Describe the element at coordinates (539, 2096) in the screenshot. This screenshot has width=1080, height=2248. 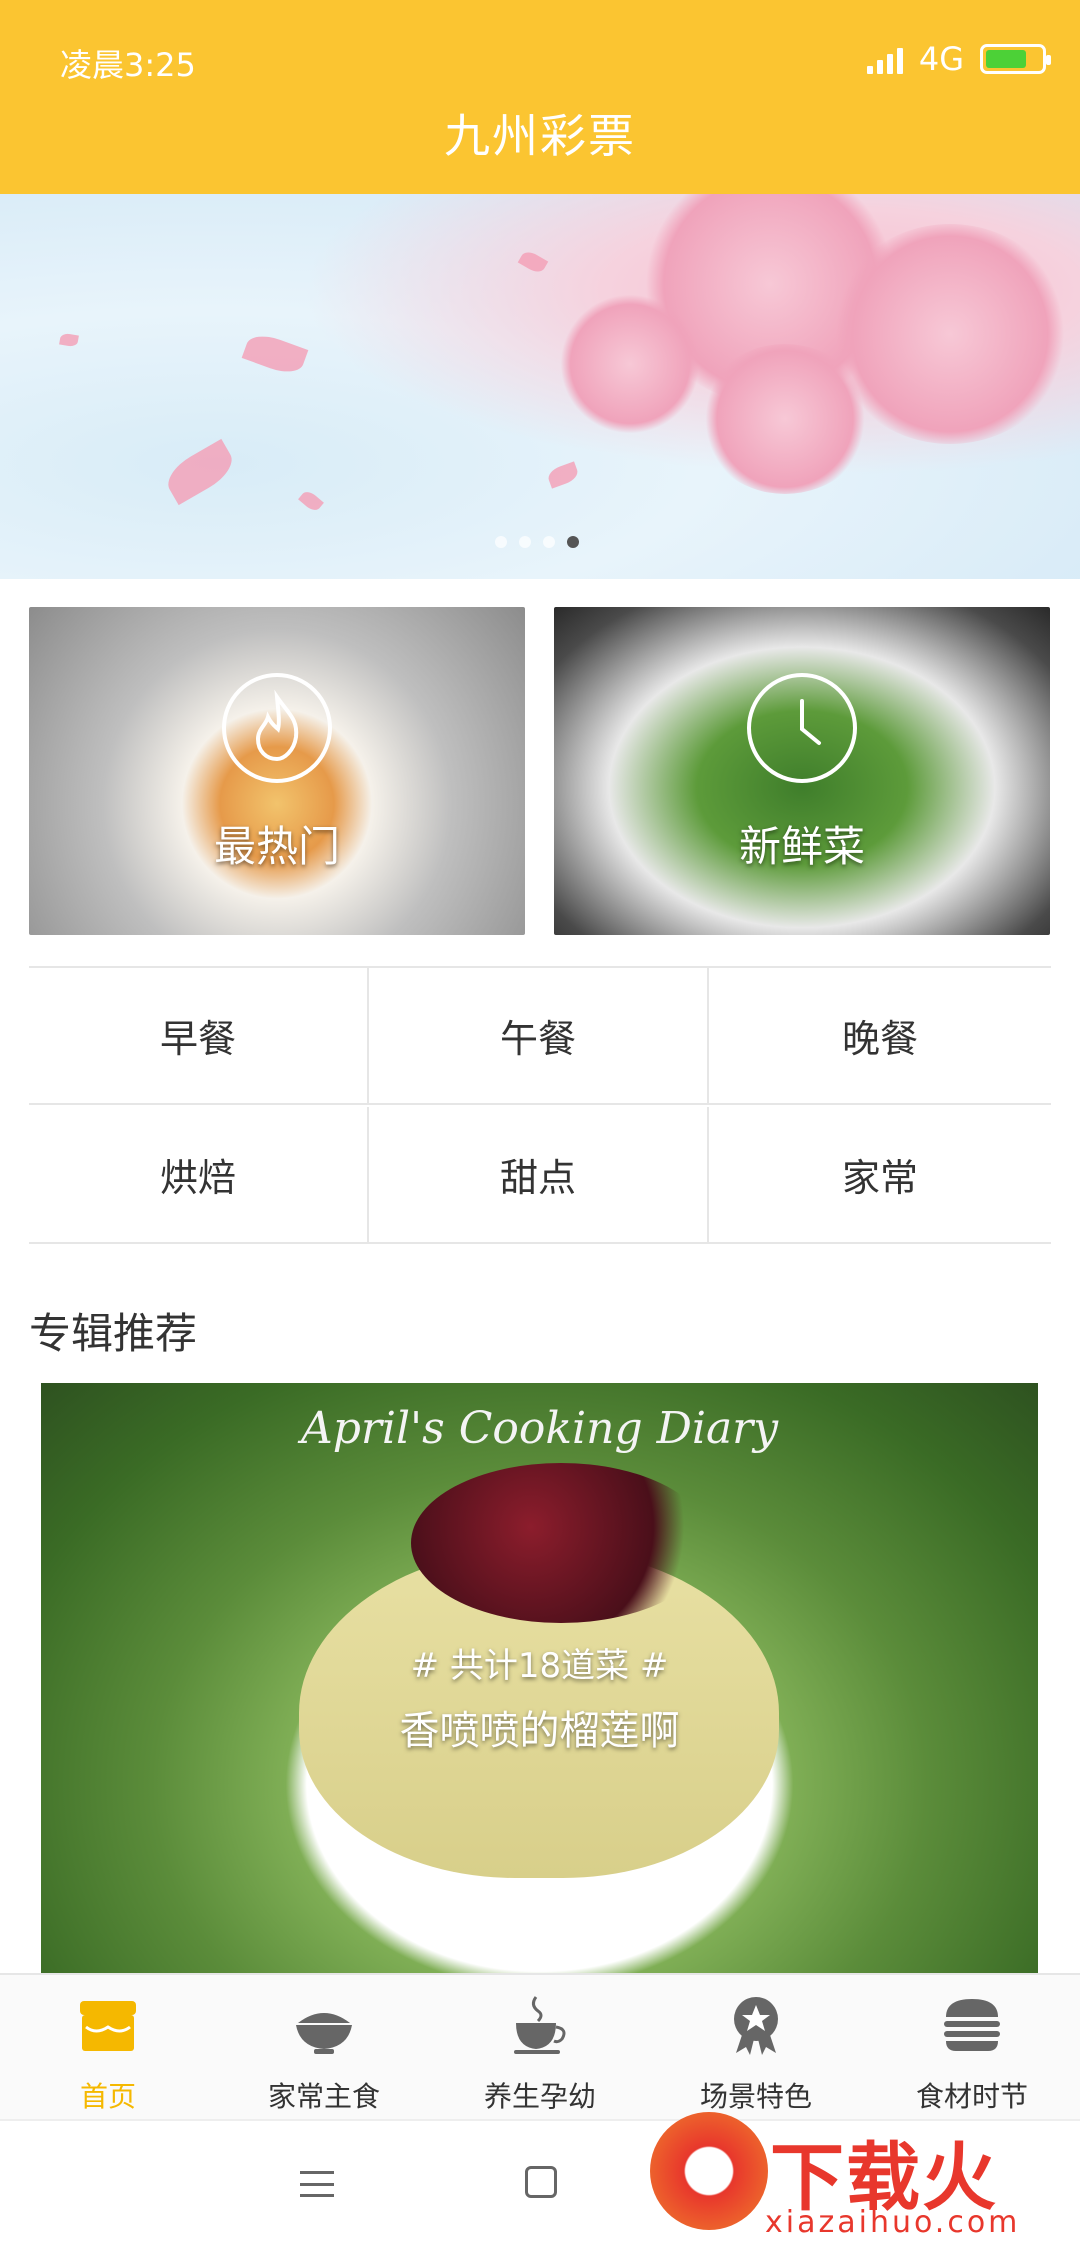
I see `tab-label: 养生孕幼` at that location.